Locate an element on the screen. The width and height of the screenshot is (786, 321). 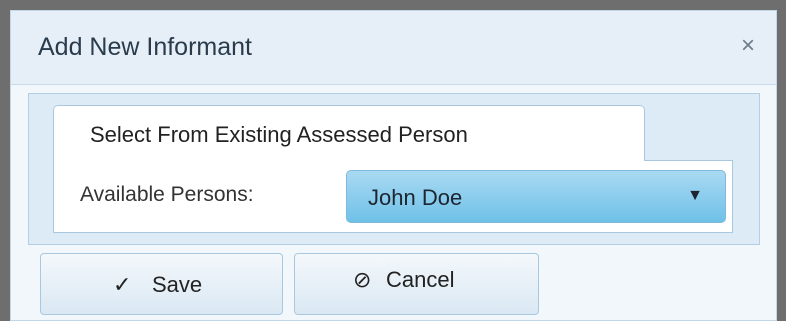
modal-backdrop-left is located at coordinates (5, 160).